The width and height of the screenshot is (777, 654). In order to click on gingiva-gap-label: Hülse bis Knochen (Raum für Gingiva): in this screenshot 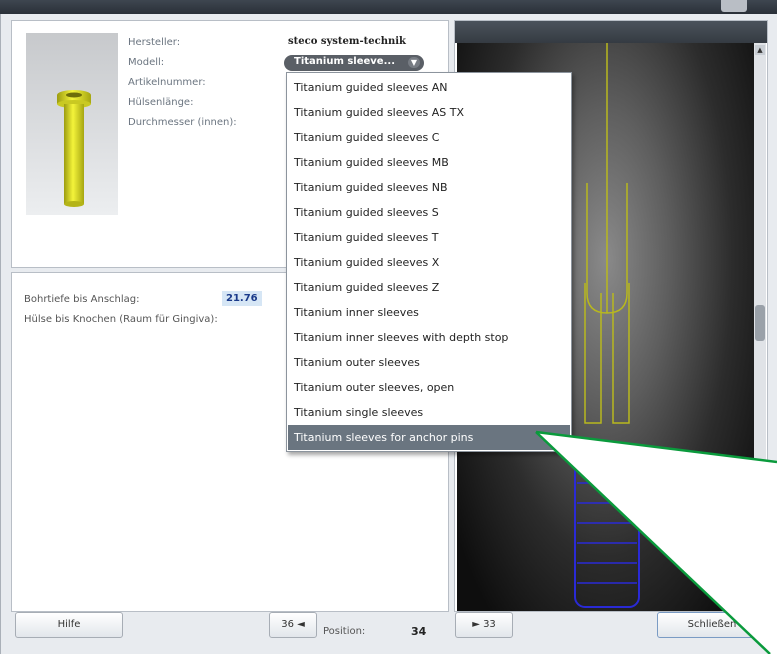, I will do `click(121, 319)`.